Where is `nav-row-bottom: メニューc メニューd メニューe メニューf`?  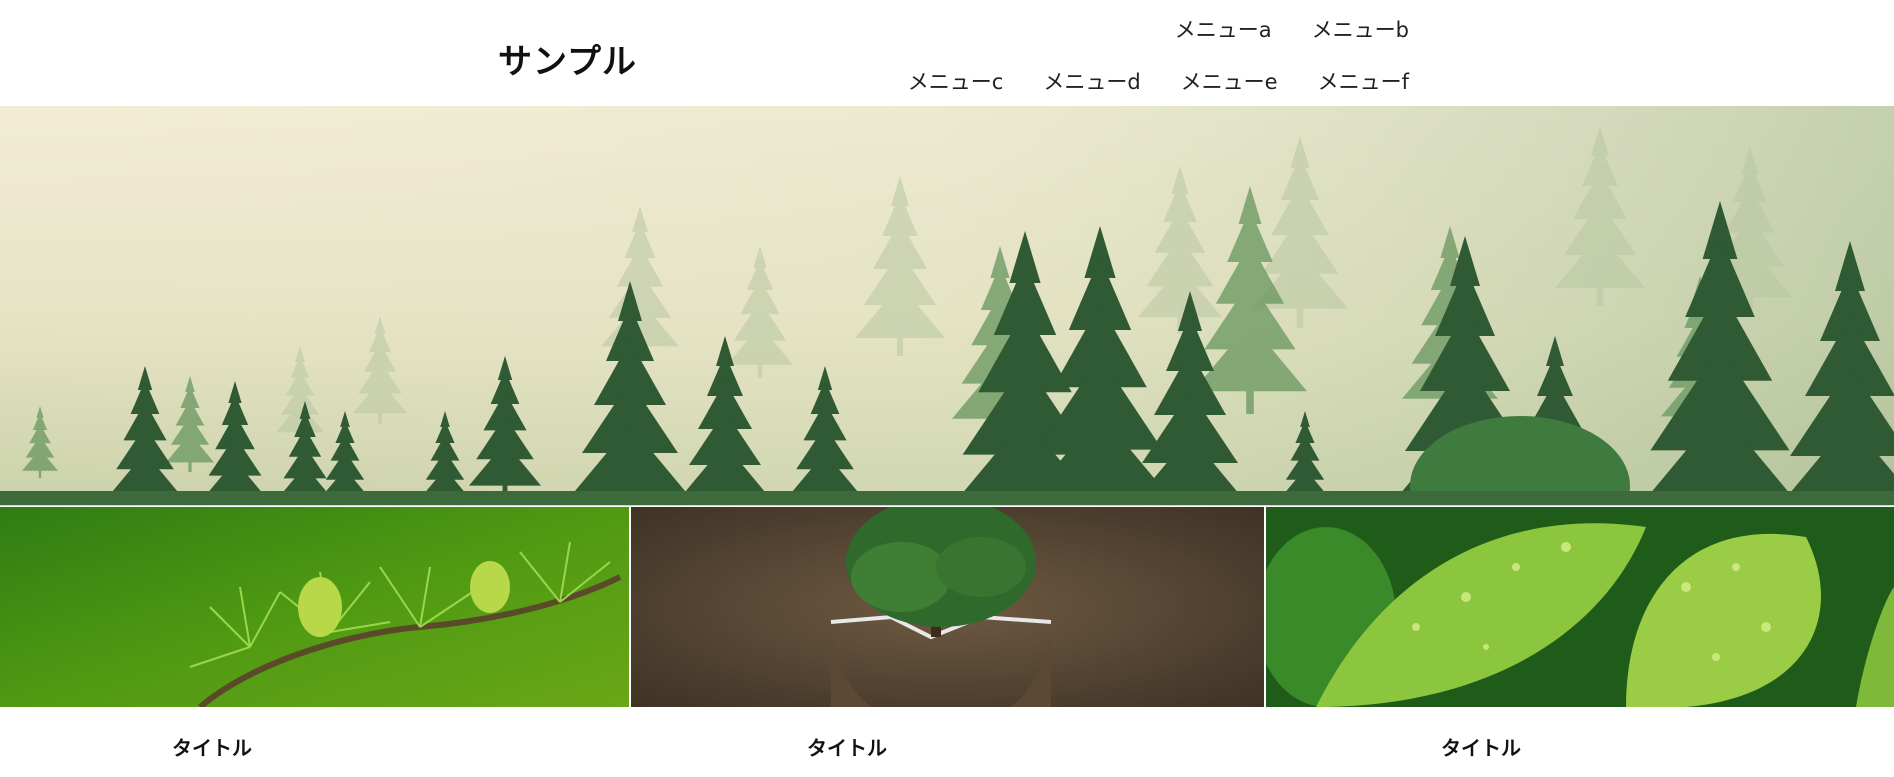
nav-row-bottom: メニューc メニューd メニューe メニューf is located at coordinates (1138, 81).